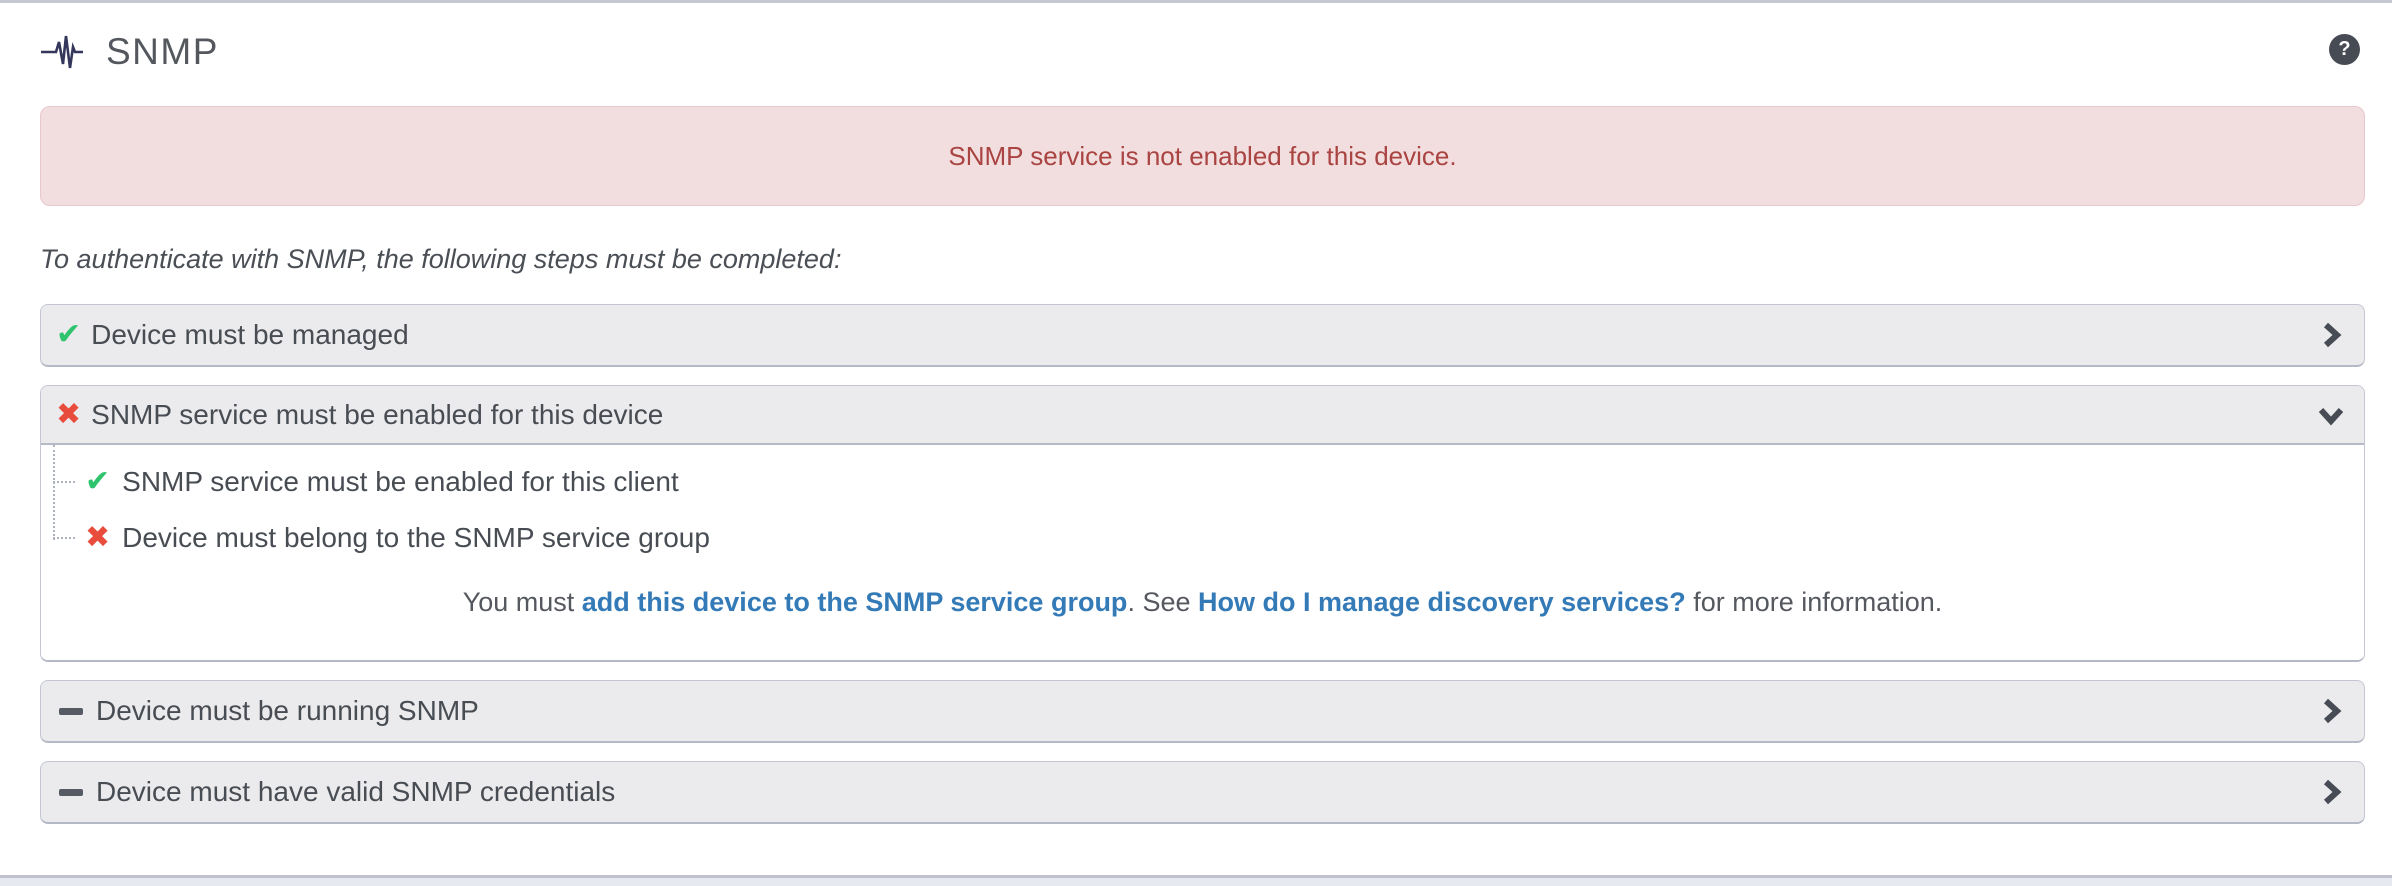  Describe the element at coordinates (356, 791) in the screenshot. I see `step-label: Device must have valid SNMP credentials` at that location.